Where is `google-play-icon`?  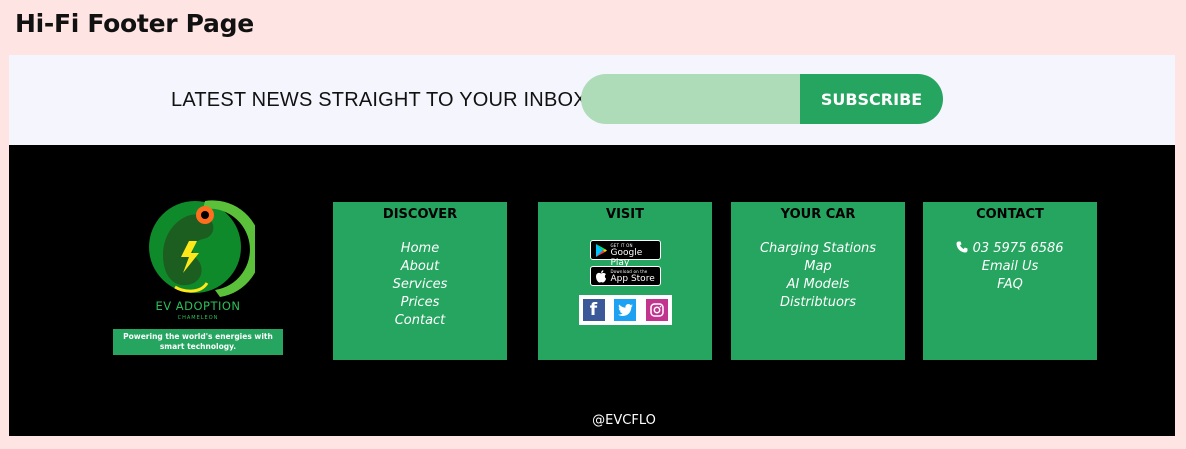
google-play-icon is located at coordinates (601, 250).